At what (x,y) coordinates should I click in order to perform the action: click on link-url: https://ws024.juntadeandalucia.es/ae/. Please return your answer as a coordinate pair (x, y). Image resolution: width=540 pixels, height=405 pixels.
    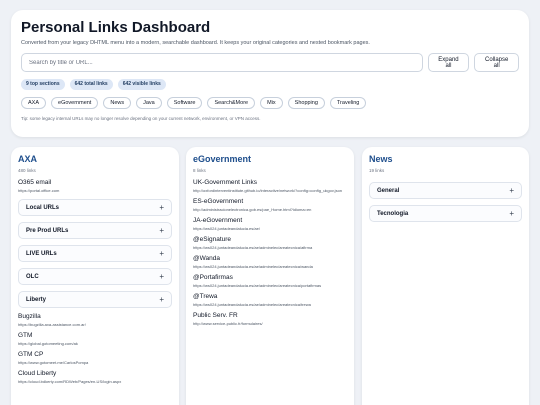
    Looking at the image, I should click on (226, 228).